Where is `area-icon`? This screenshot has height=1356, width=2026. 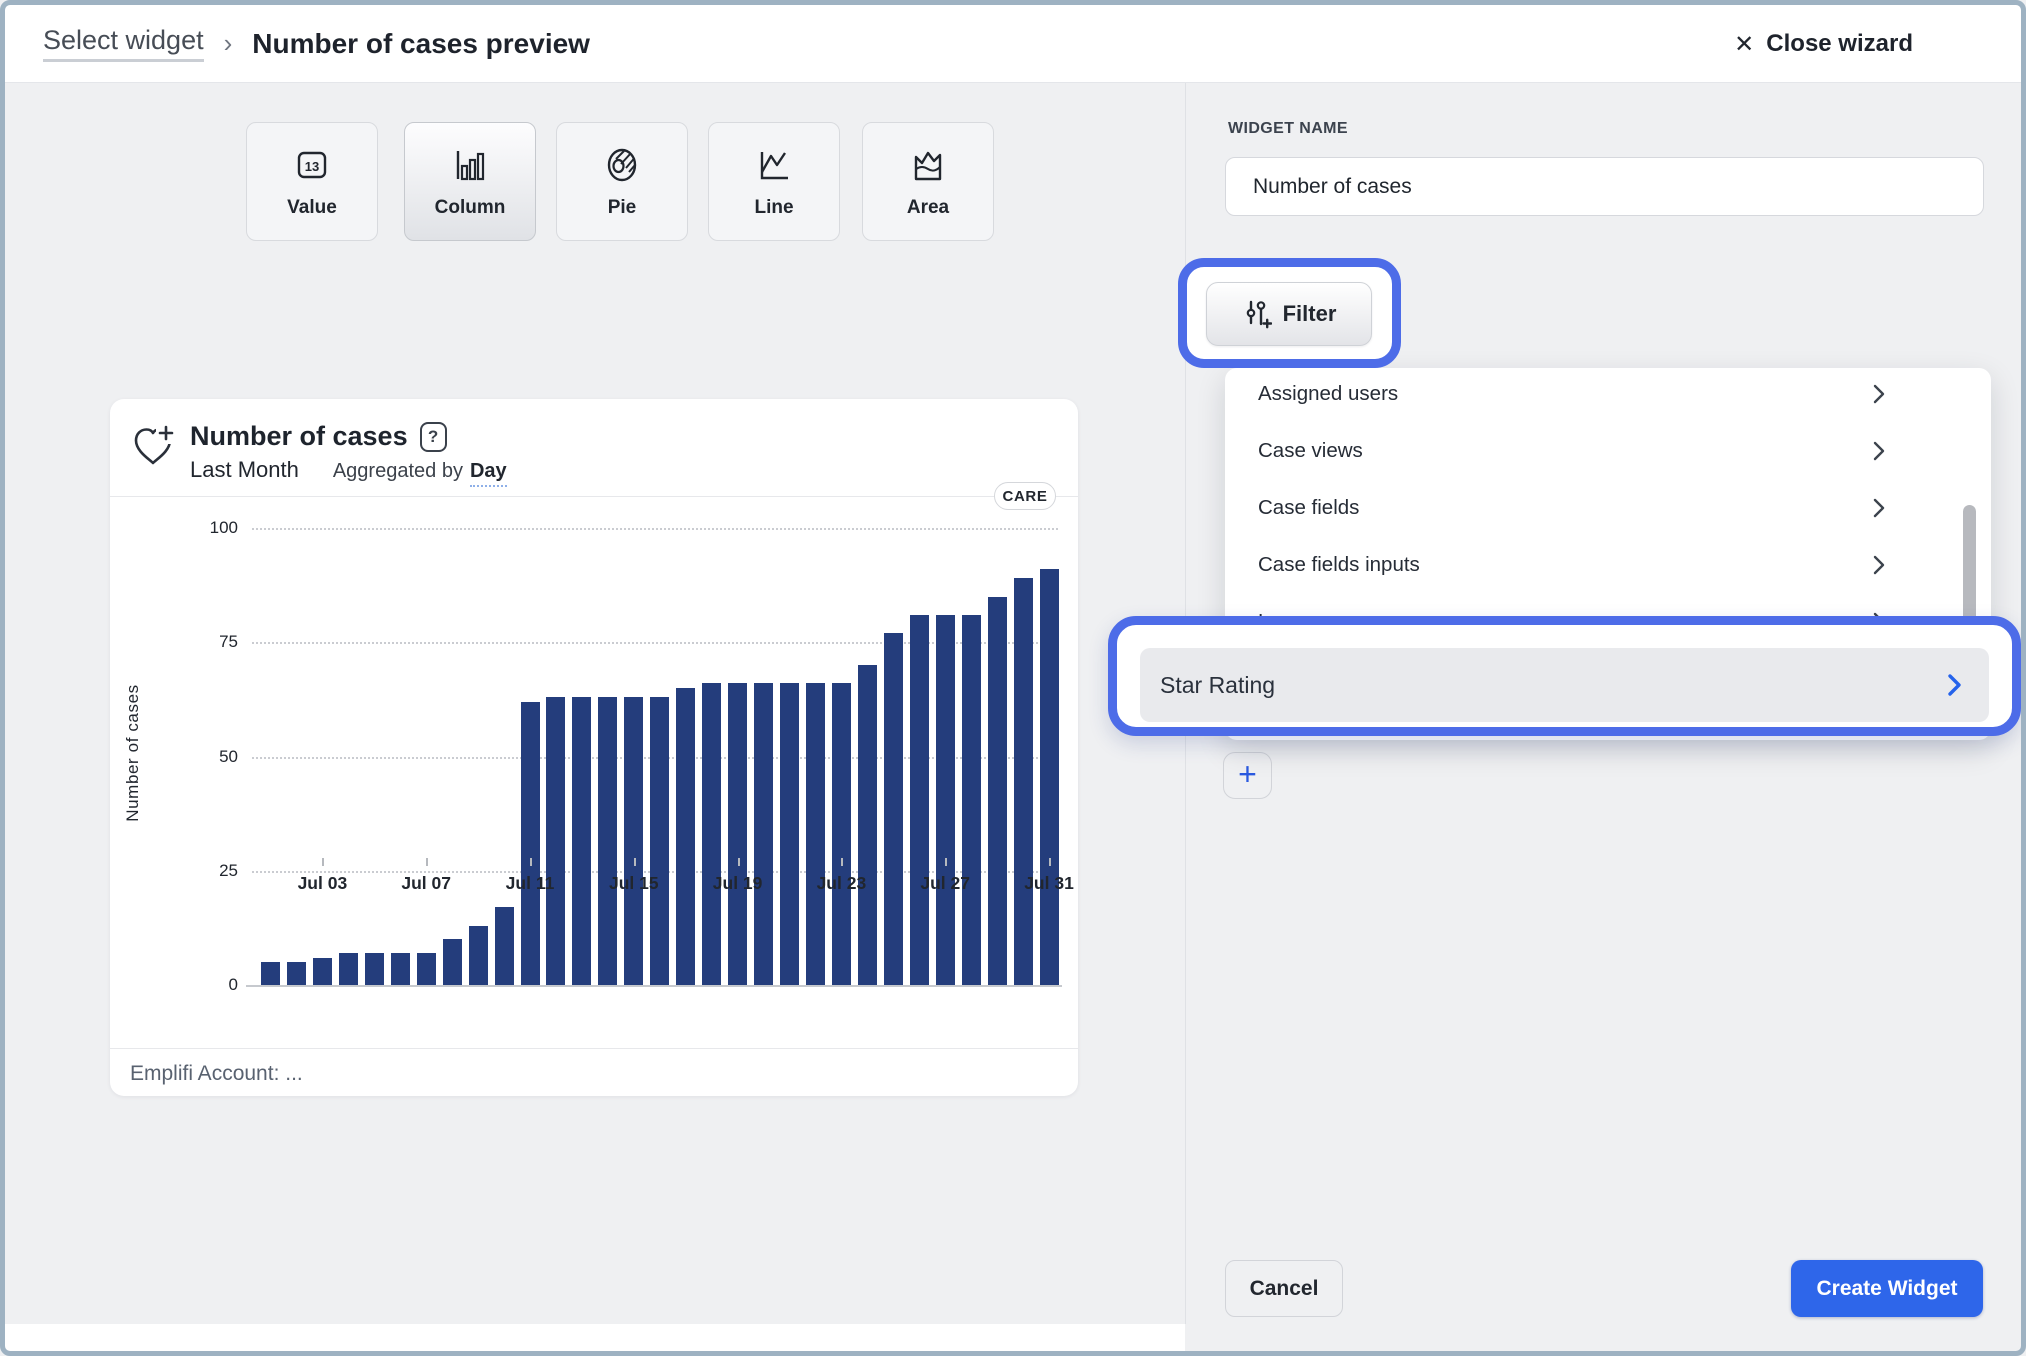
area-icon is located at coordinates (928, 165).